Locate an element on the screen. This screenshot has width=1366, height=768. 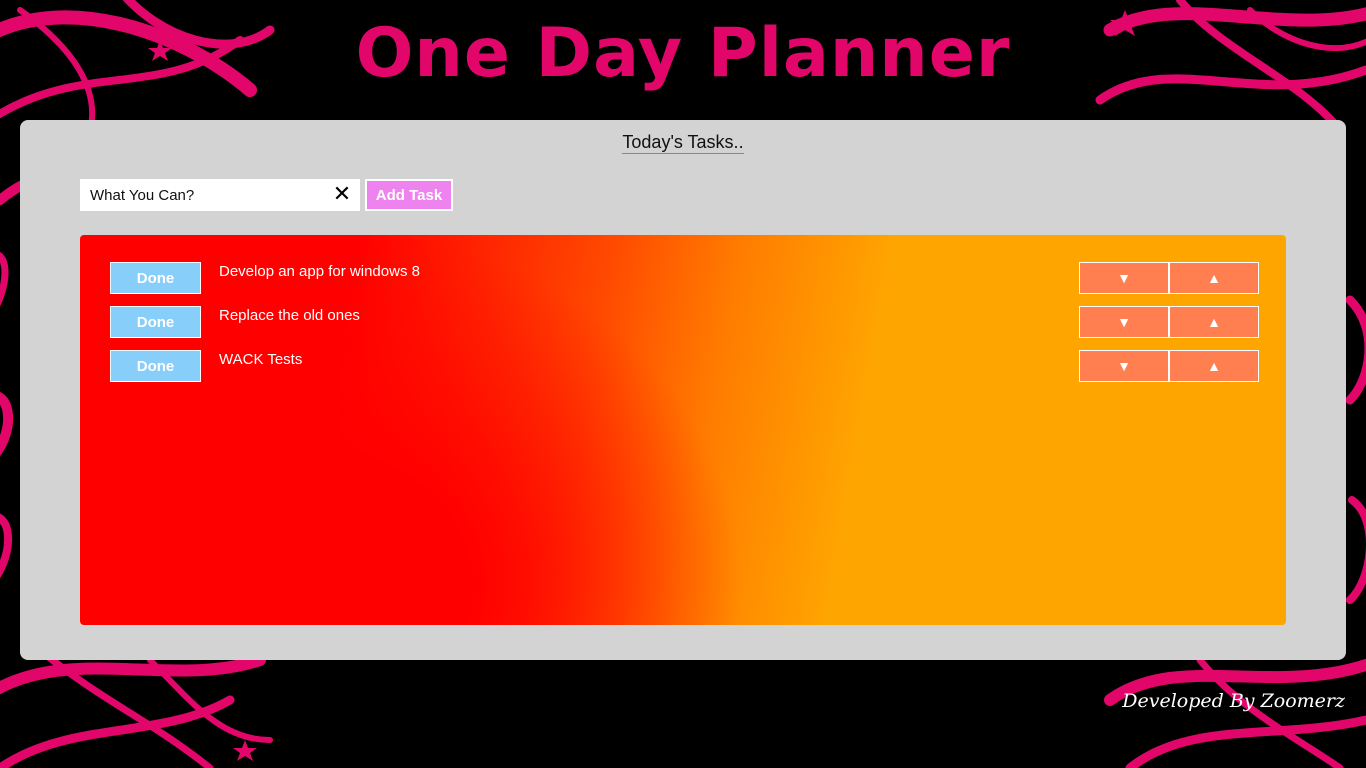
task-text: Replace the old ones is located at coordinates (289, 315).